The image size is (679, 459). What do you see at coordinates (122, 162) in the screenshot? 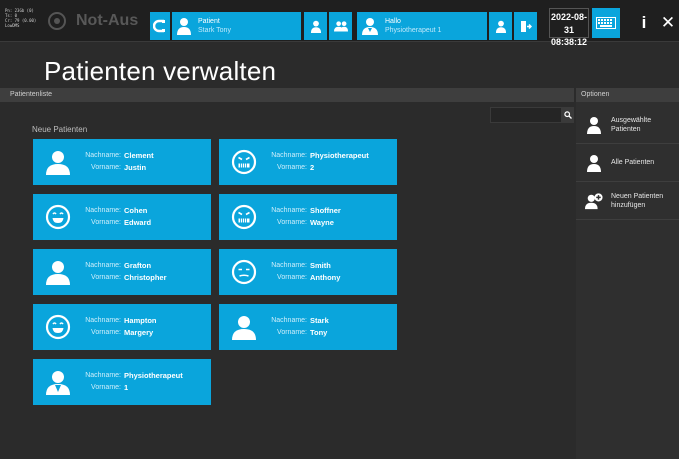
I see `patient-card: Nachname: Clement Vorname: Justin` at bounding box center [122, 162].